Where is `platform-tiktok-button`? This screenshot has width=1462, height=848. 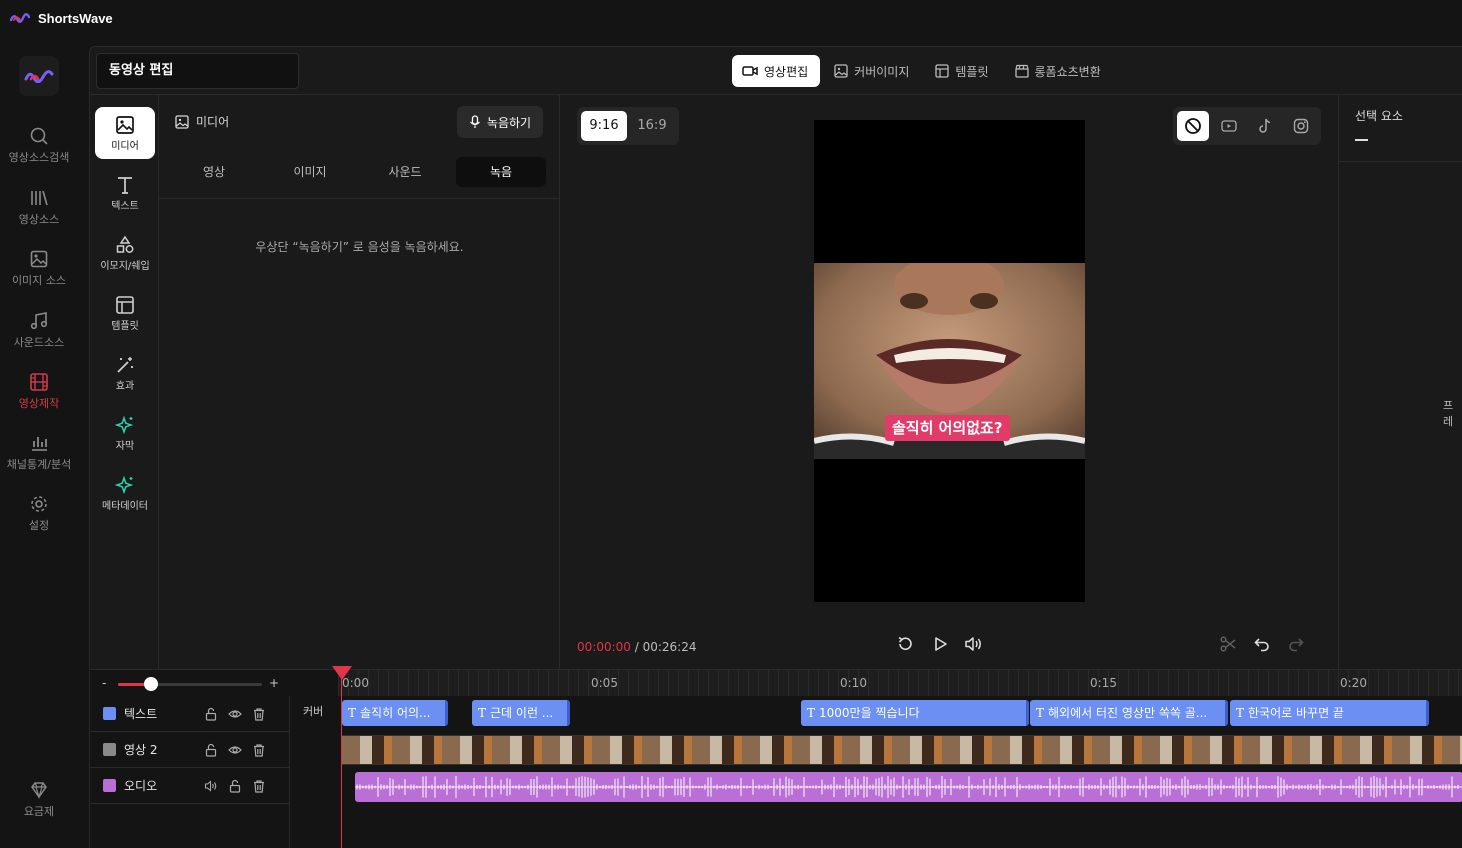
platform-tiktok-button is located at coordinates (1265, 126).